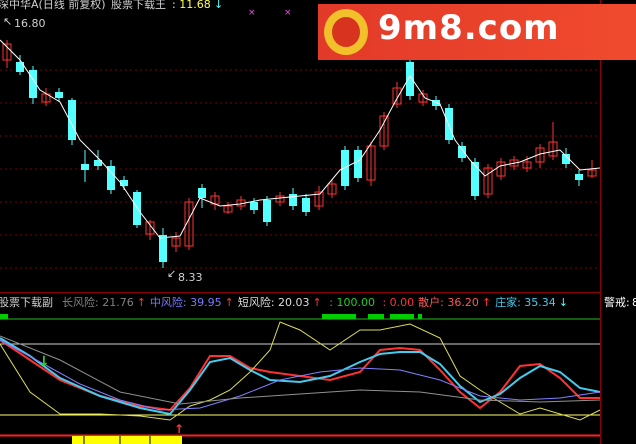  I want to click on indicator-item-text: 散户: 36.20, so click(448, 302).